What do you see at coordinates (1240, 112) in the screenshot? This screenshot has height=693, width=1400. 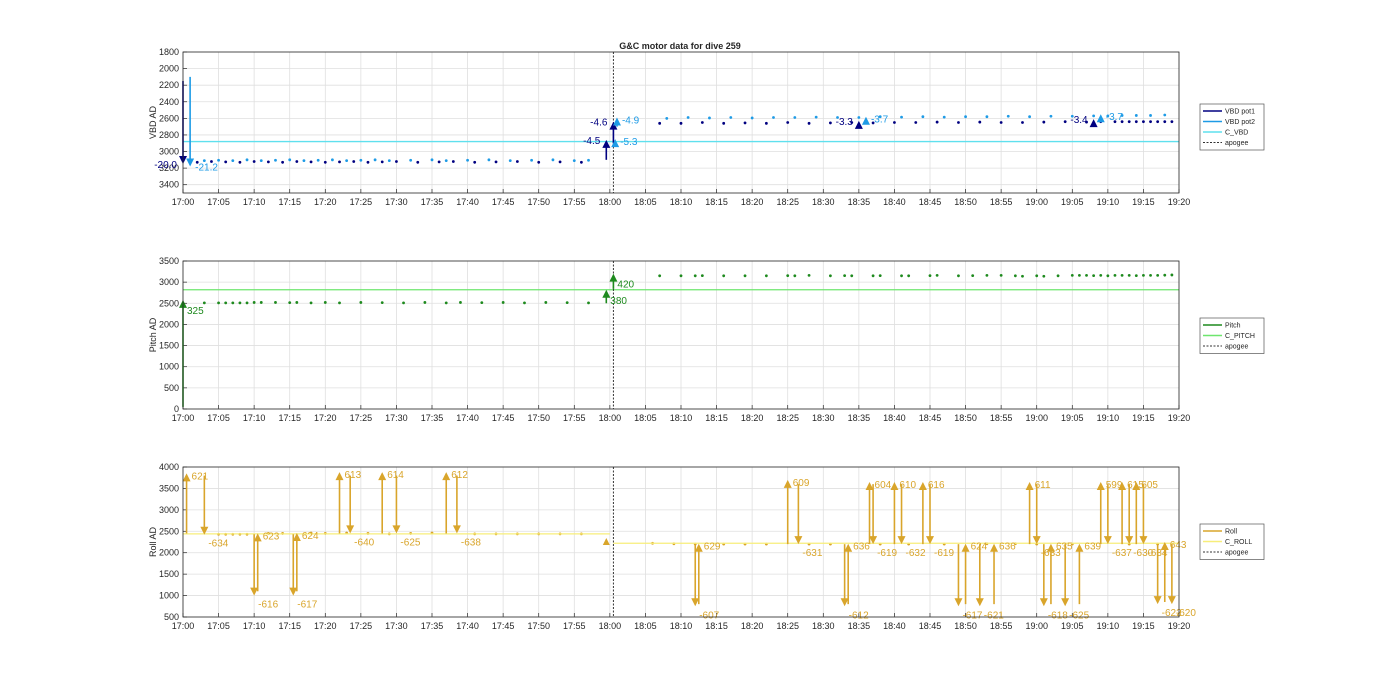 I see `legend-label: VBD pot1` at bounding box center [1240, 112].